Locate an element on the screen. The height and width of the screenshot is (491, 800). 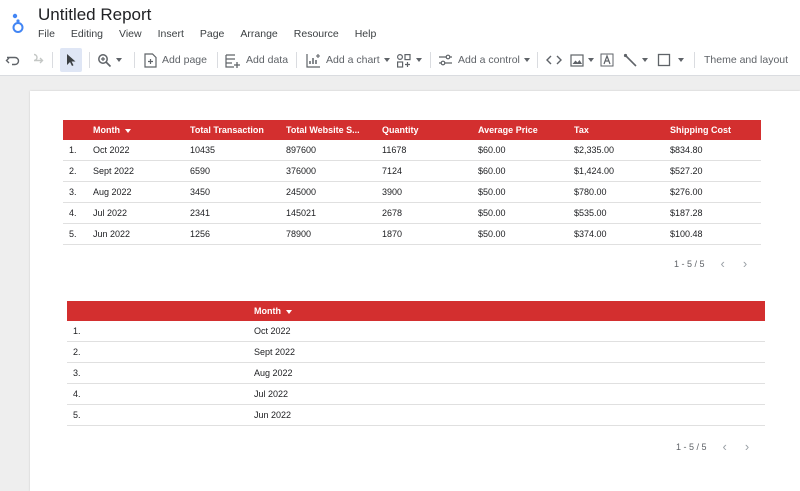
looker-studio-logo is located at coordinates (18, 23).